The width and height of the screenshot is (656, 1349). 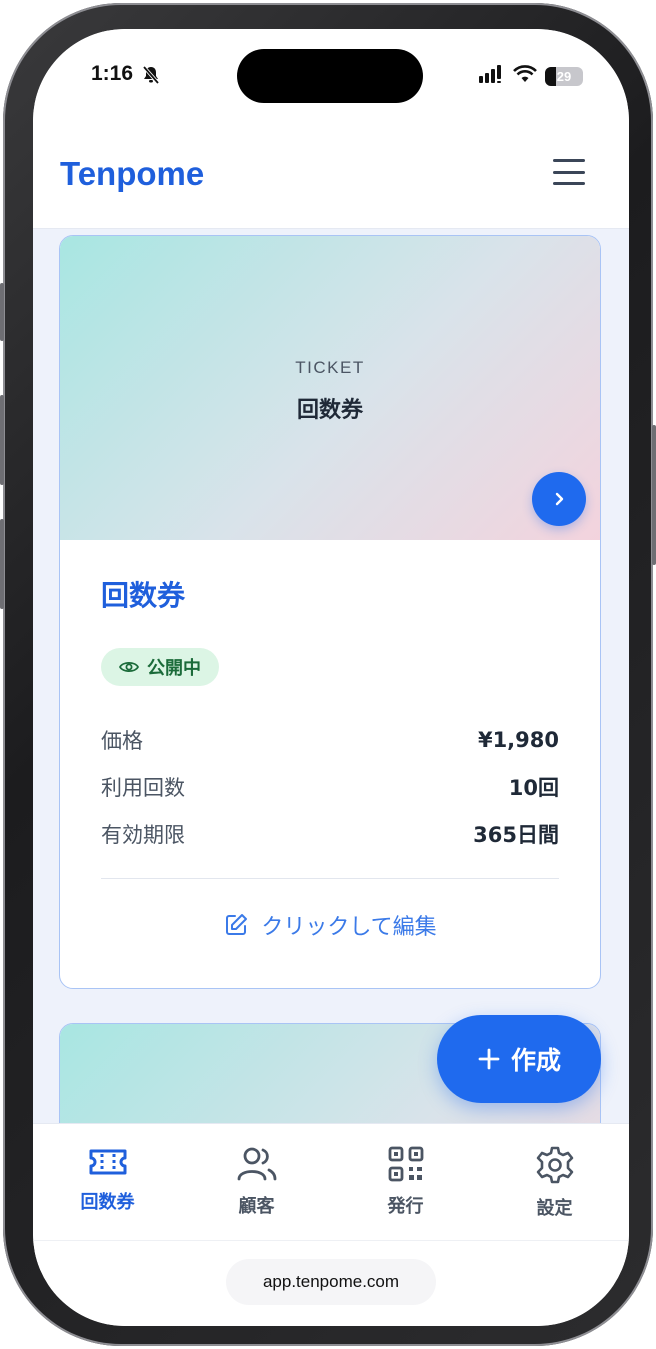 I want to click on status-badge: 公開中, so click(x=160, y=667).